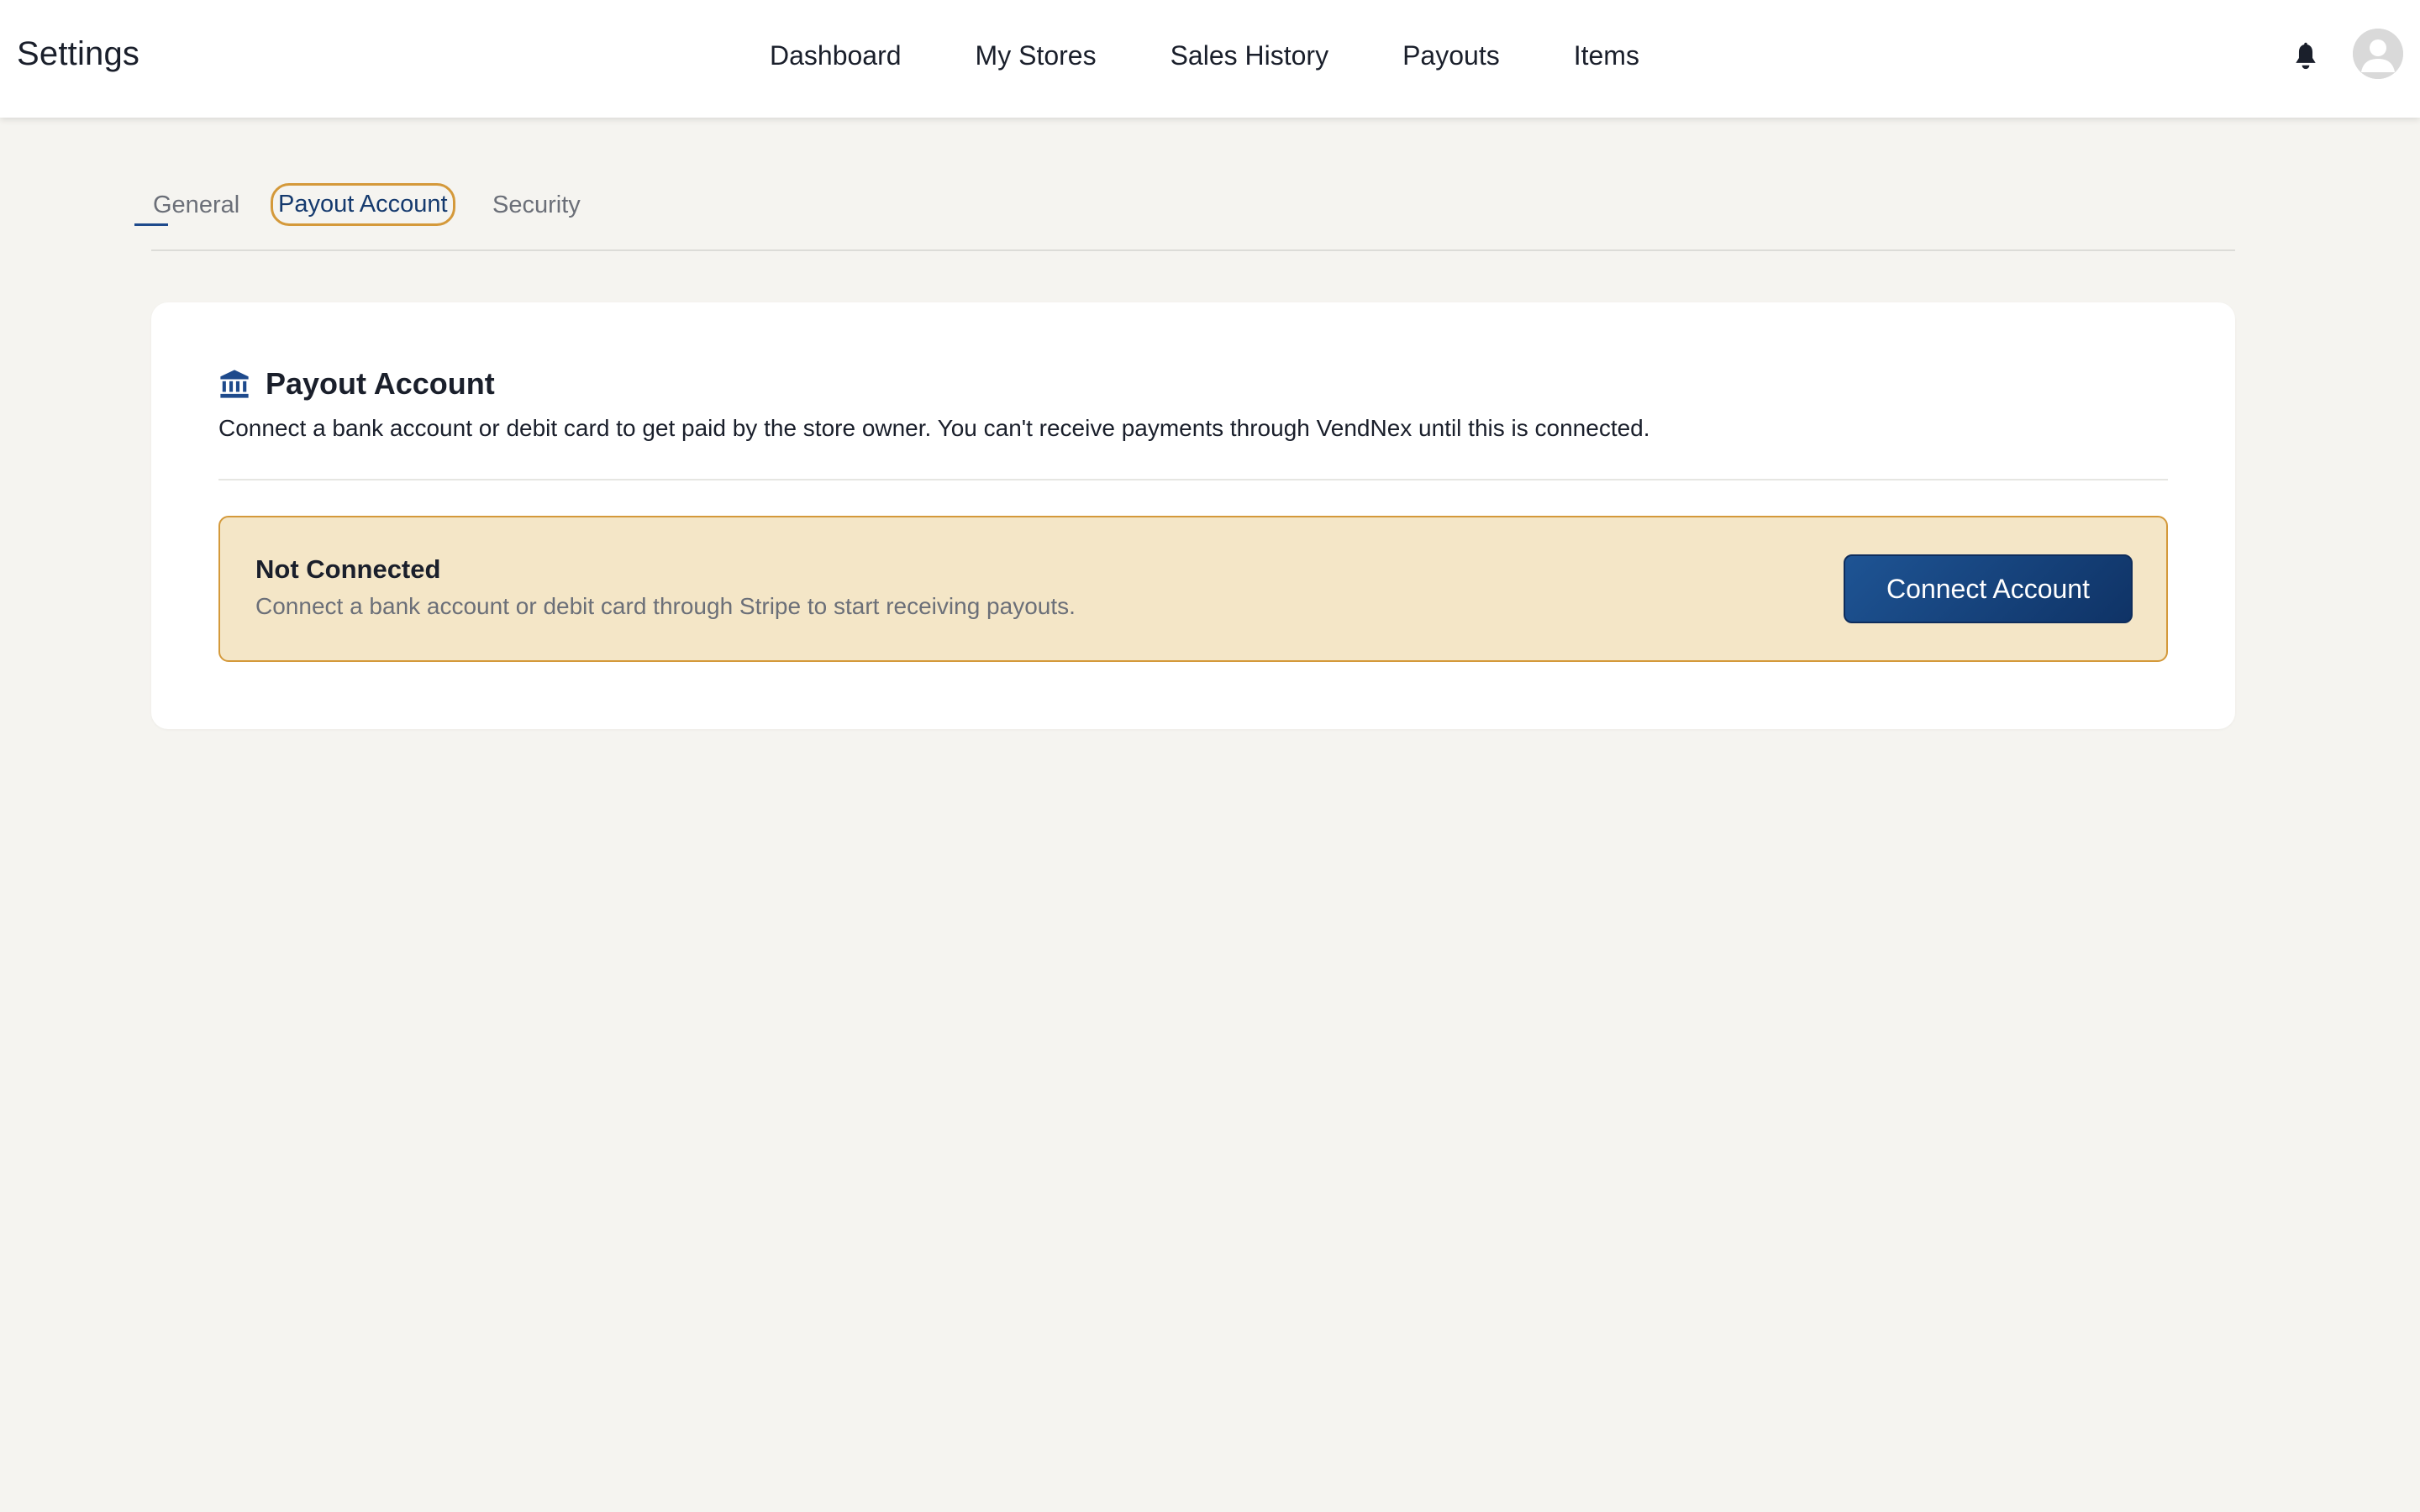  What do you see at coordinates (78, 53) in the screenshot?
I see `page-title: Settings` at bounding box center [78, 53].